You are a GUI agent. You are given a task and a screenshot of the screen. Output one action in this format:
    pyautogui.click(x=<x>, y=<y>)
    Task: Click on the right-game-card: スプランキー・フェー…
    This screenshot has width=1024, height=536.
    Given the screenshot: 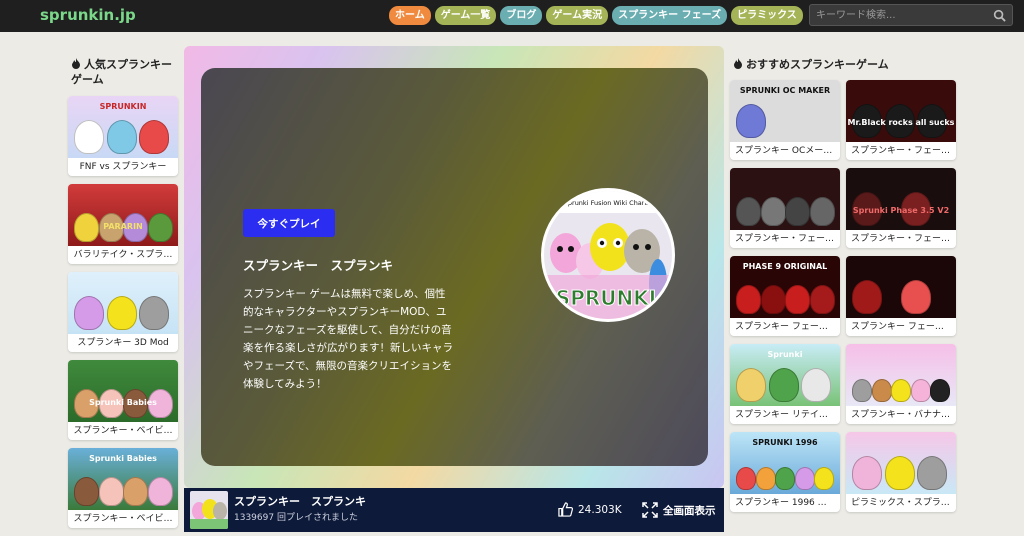 What is the action you would take?
    pyautogui.click(x=785, y=208)
    